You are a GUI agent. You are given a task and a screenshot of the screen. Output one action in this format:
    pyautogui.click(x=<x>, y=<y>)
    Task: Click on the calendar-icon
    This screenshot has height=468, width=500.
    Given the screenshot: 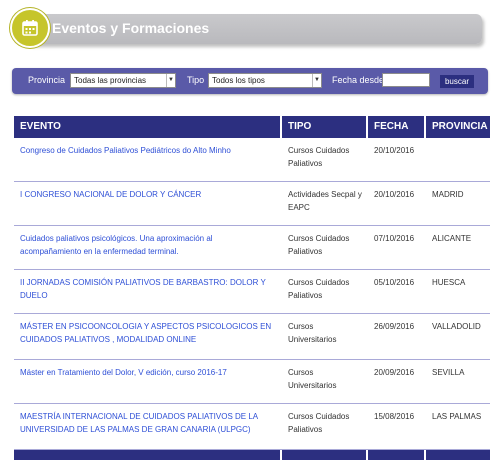 What is the action you would take?
    pyautogui.click(x=30, y=28)
    